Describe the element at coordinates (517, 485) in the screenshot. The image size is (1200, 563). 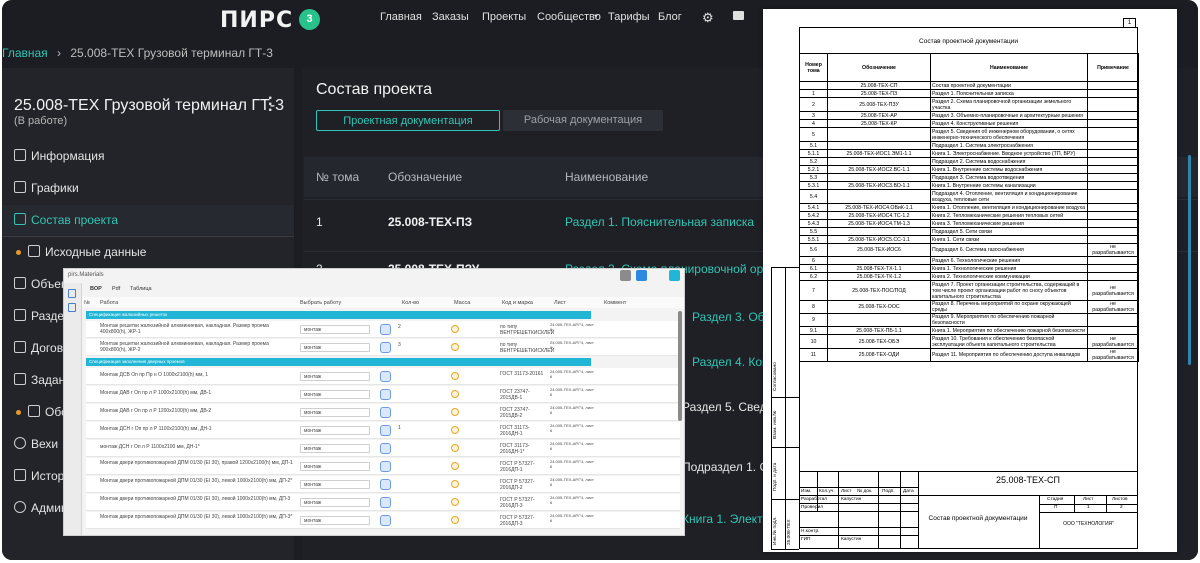
I see `code-mark: ГОСТ Р 57327-2016ДП-2` at that location.